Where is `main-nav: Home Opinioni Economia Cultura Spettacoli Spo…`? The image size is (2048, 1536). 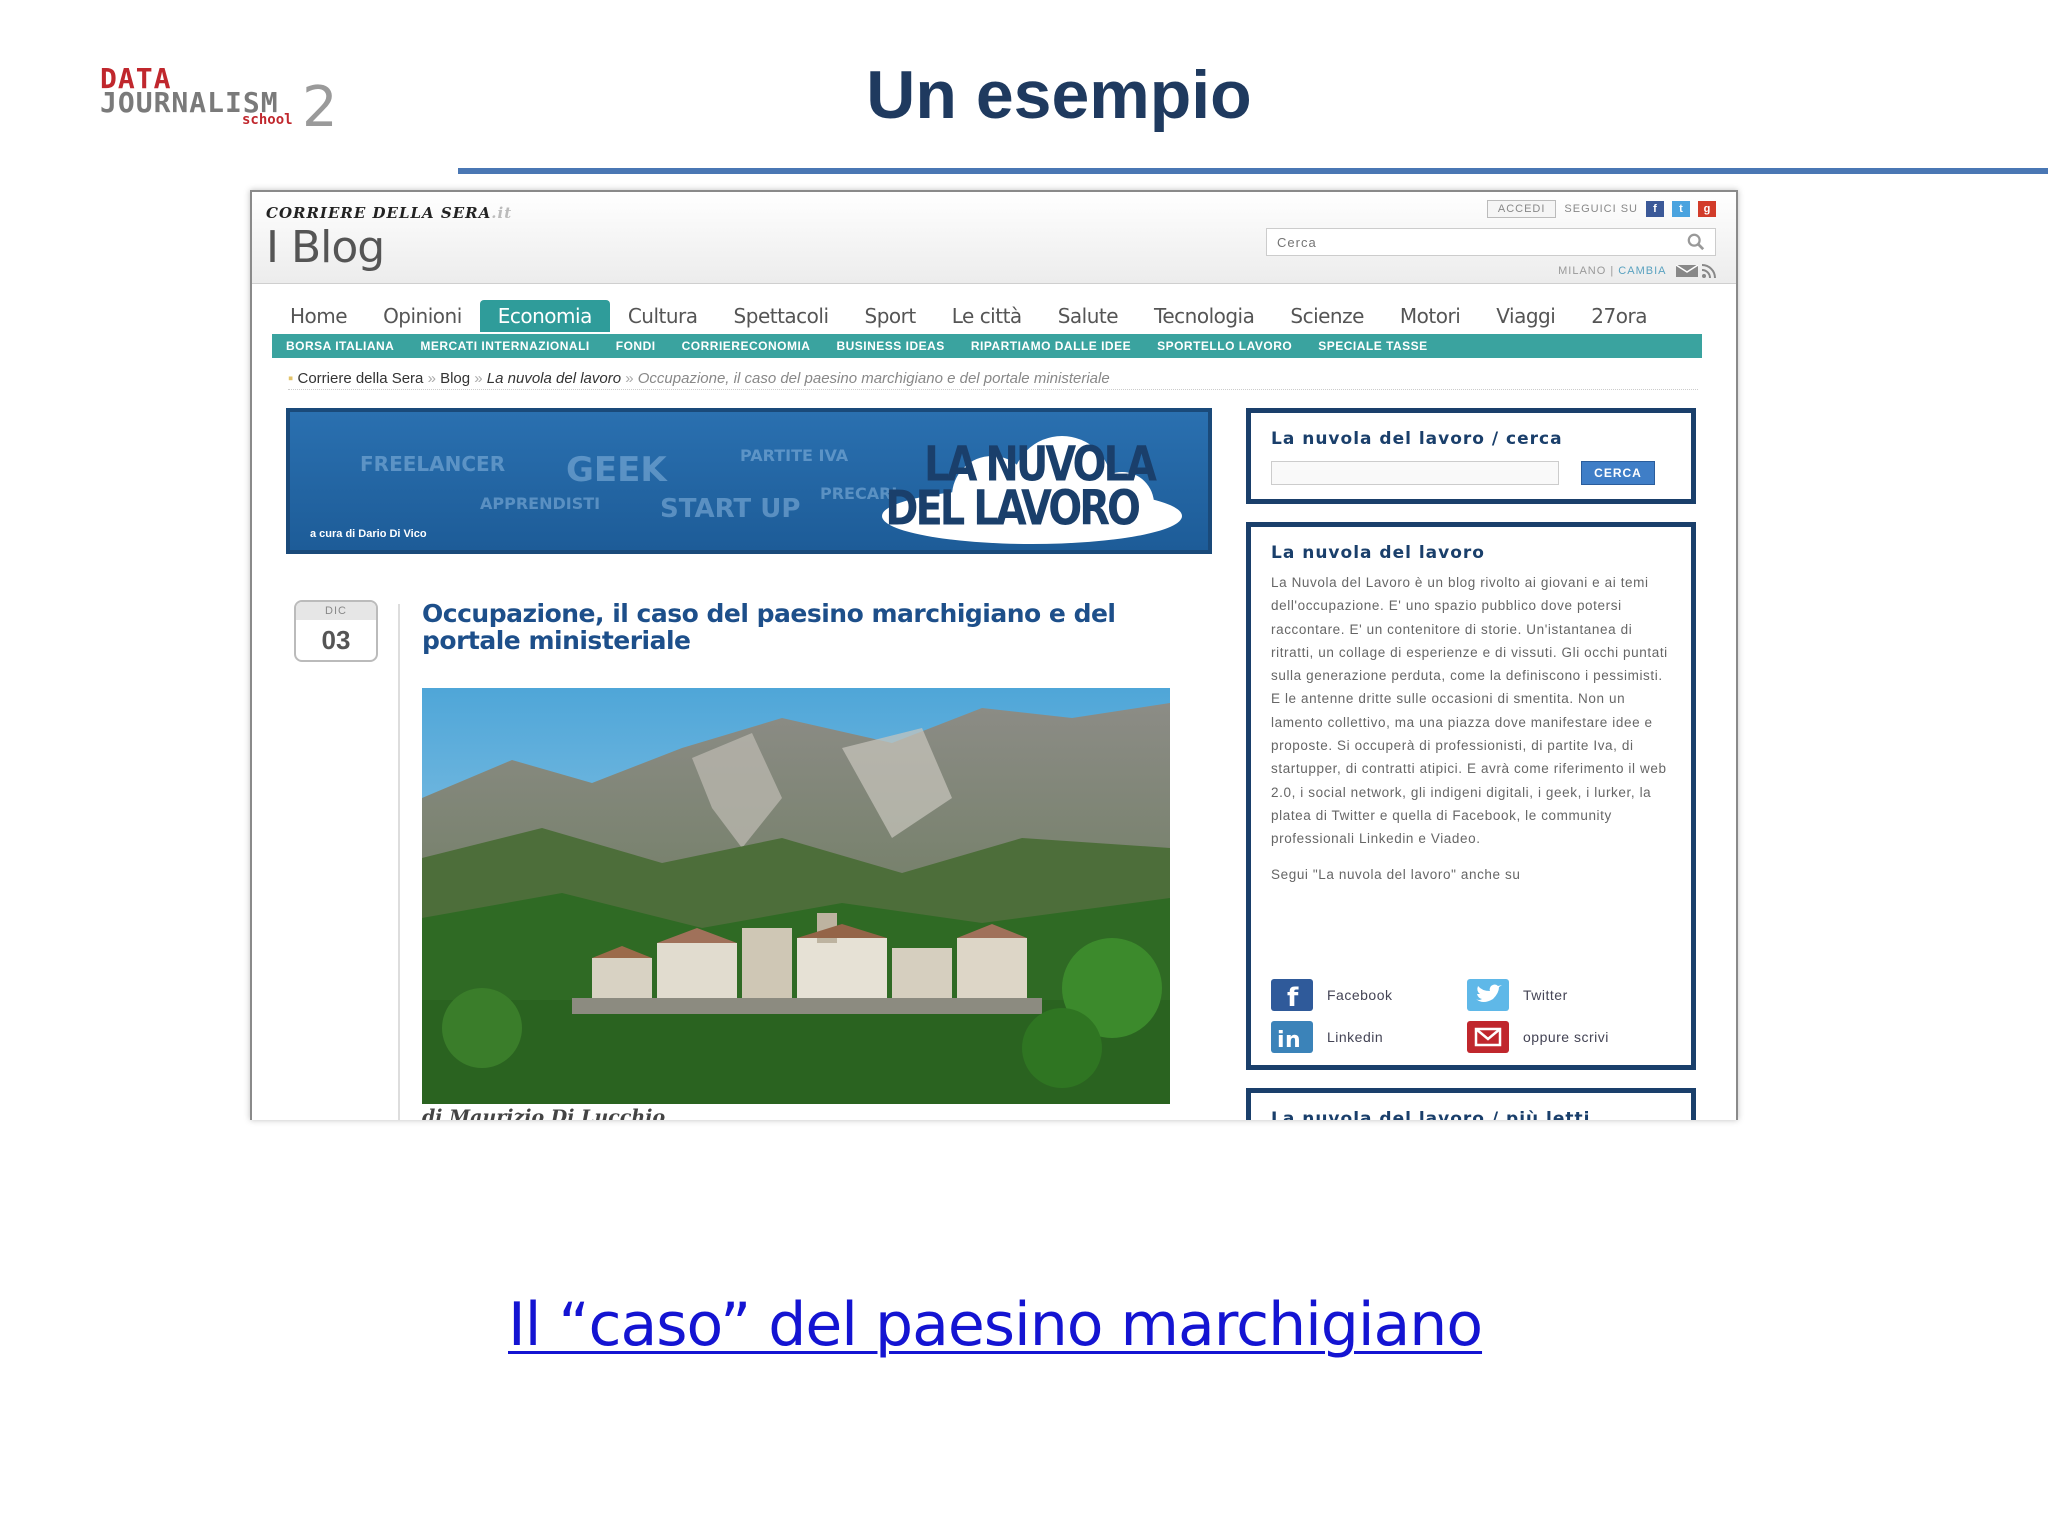
main-nav: Home Opinioni Economia Cultura Spettacoli Spo… is located at coordinates (987, 316).